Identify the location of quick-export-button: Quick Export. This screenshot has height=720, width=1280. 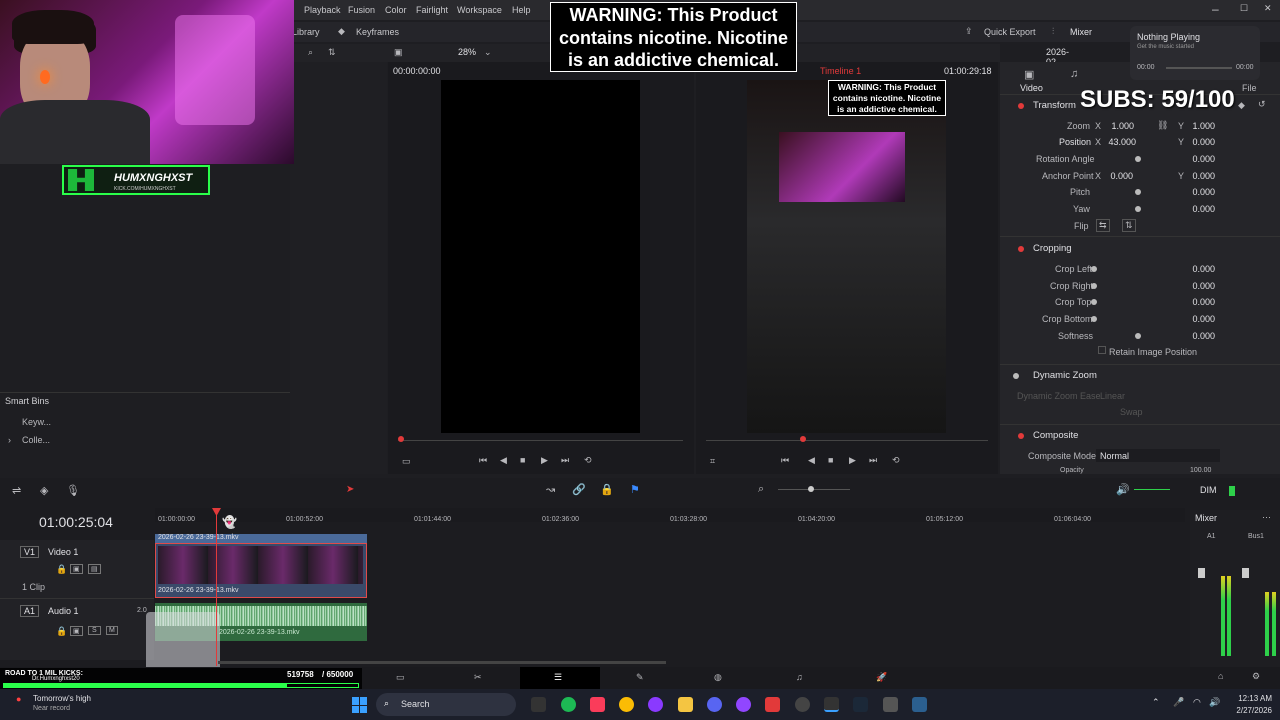
(1010, 32).